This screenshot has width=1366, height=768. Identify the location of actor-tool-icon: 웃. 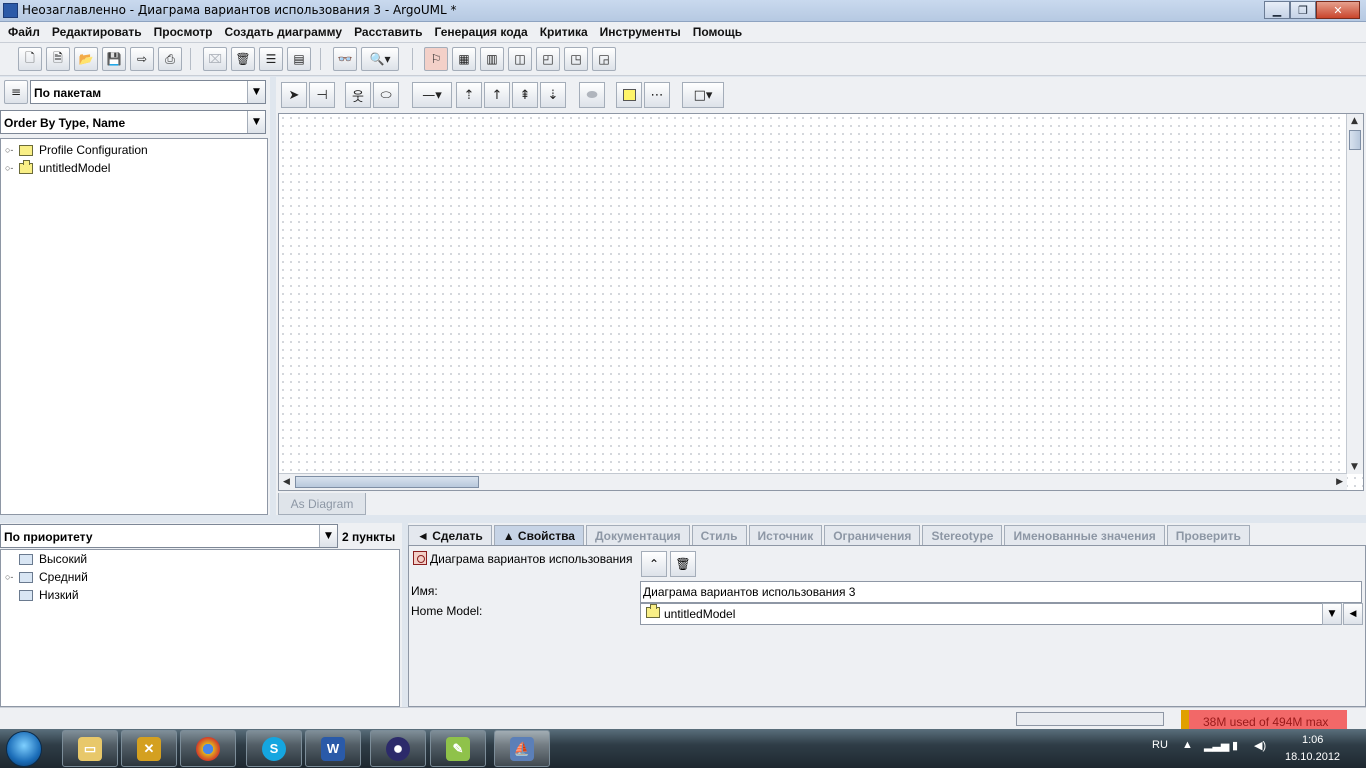
(358, 95).